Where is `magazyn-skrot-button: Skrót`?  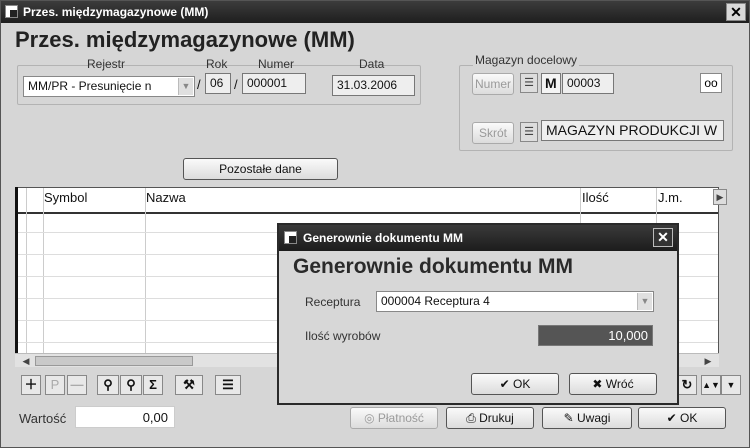 magazyn-skrot-button: Skrót is located at coordinates (493, 133).